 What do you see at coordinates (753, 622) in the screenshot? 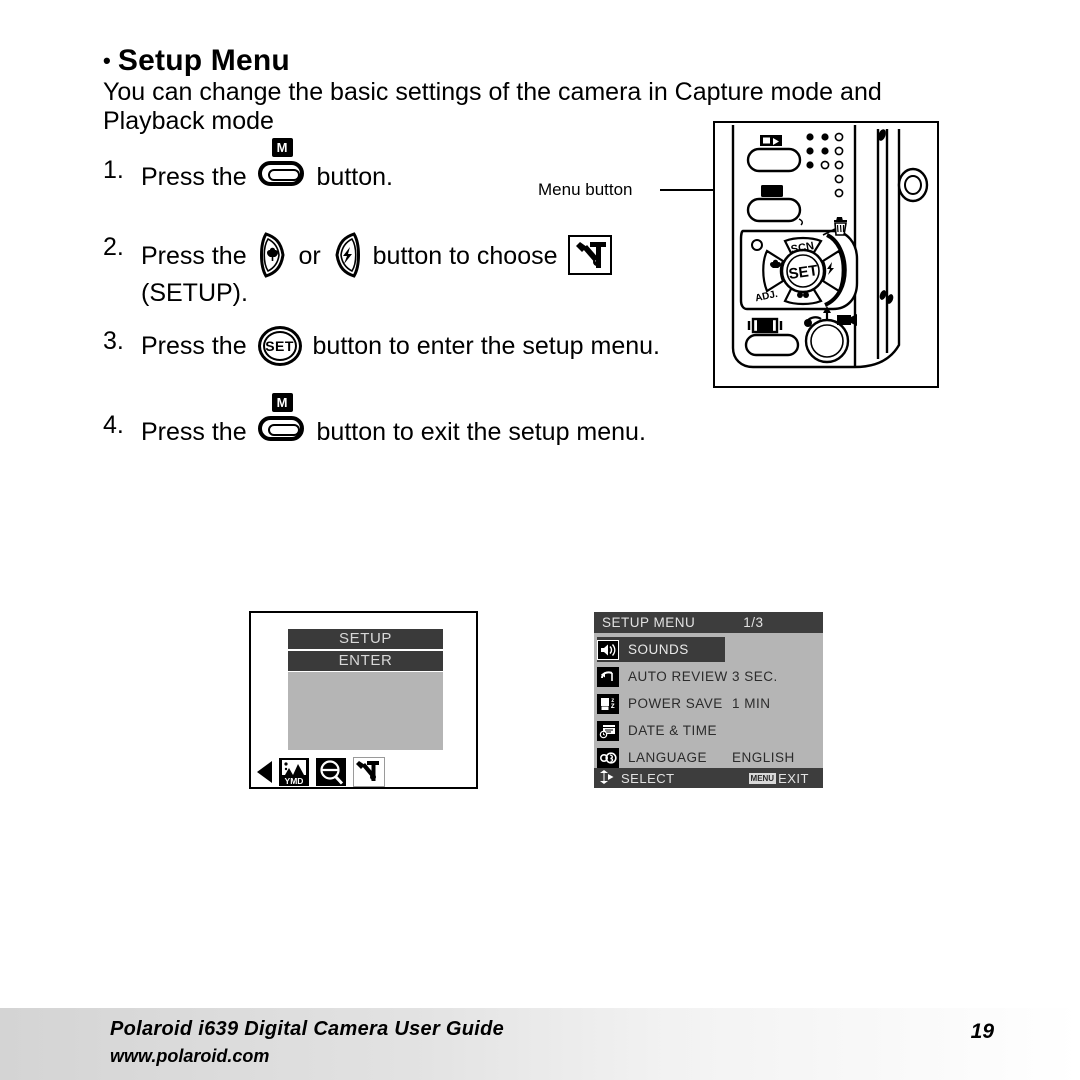
I see `setup-menu-page-indicator: 1/3` at bounding box center [753, 622].